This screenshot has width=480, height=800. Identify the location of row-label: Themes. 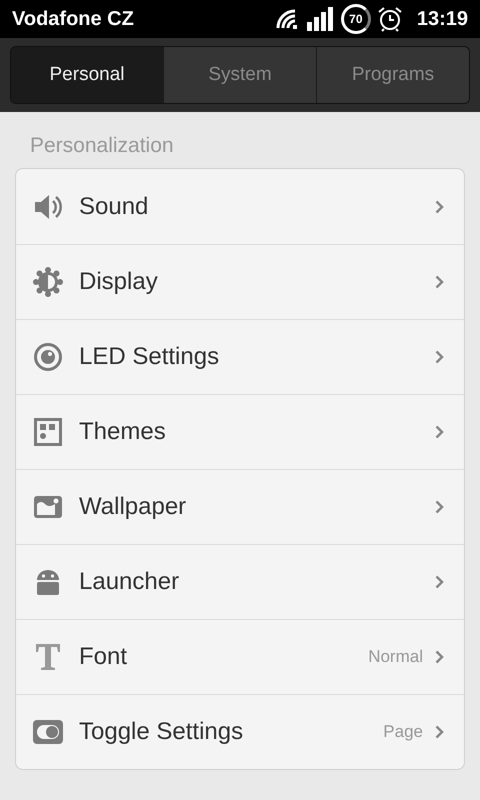
(123, 432).